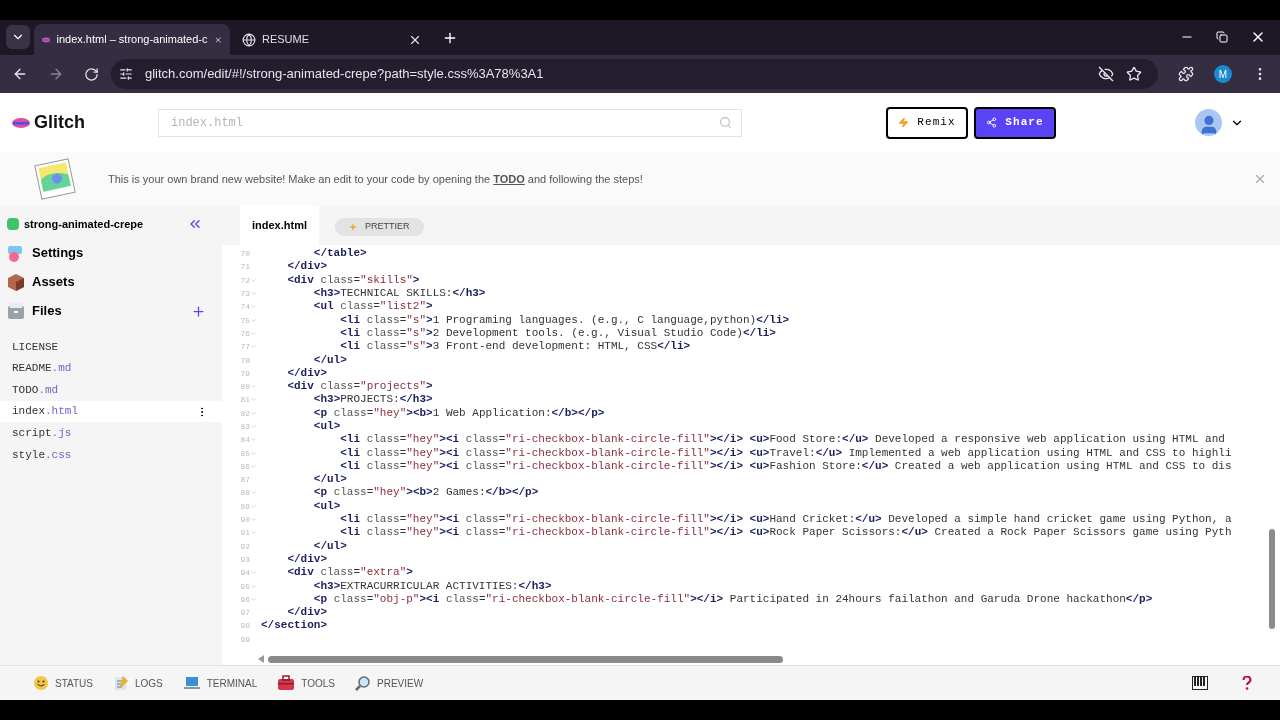 Image resolution: width=1280 pixels, height=720 pixels. I want to click on line-number: 90, so click(244, 520).